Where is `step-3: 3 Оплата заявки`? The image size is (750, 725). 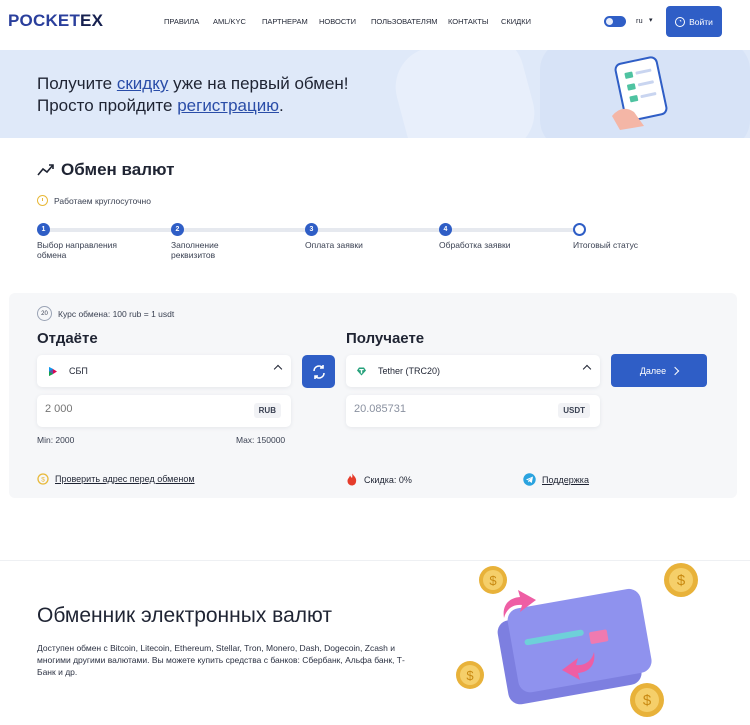
step-3: 3 Оплата заявки is located at coordinates (360, 236).